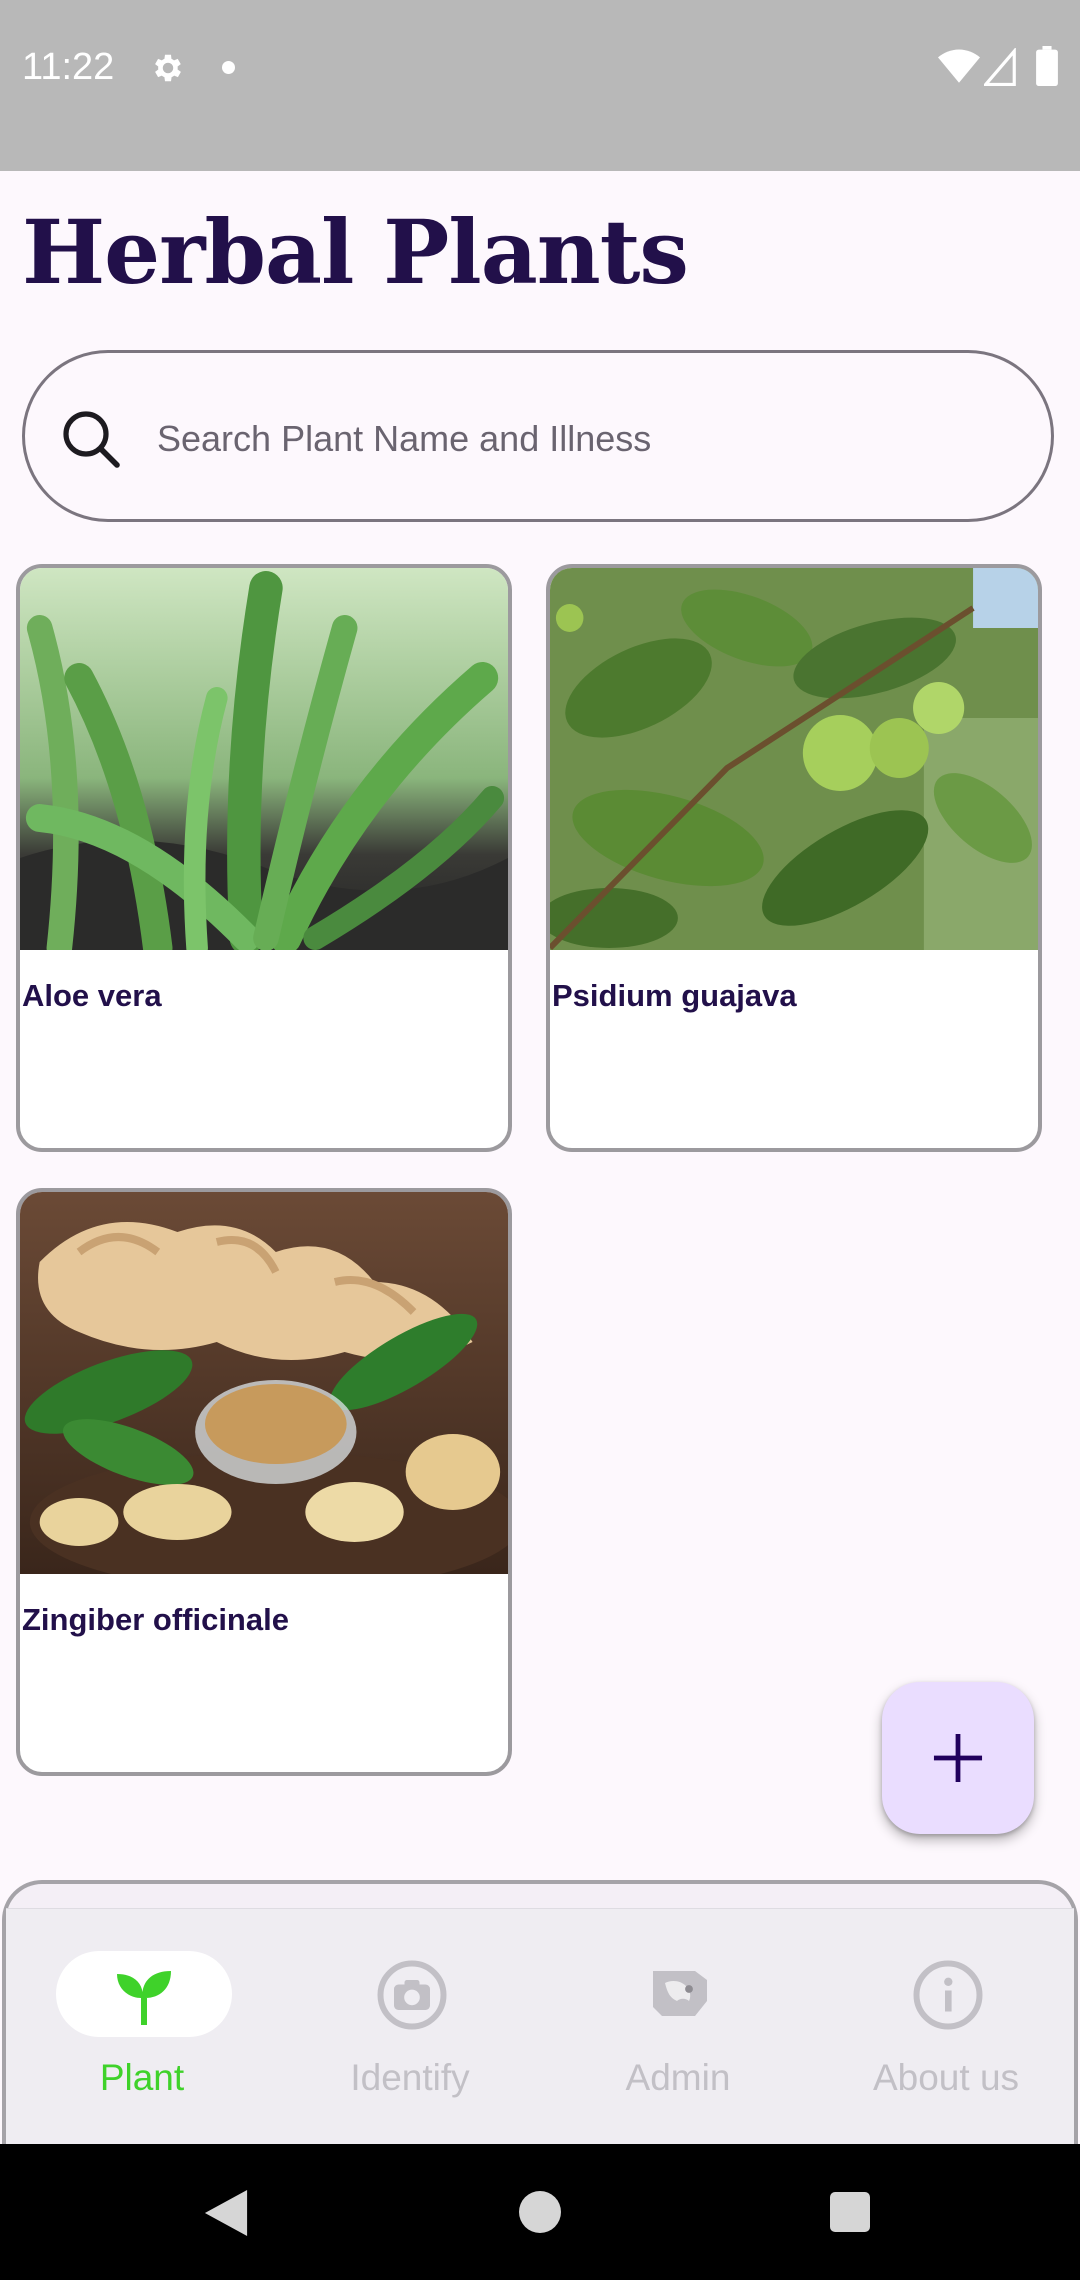 This screenshot has height=2280, width=1080. What do you see at coordinates (680, 1993) in the screenshot?
I see `admin-icon` at bounding box center [680, 1993].